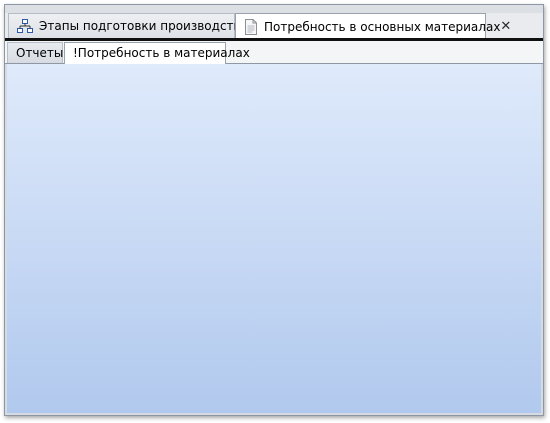 Image resolution: width=550 pixels, height=423 pixels. I want to click on tab-label: Этапы подготовки производства, so click(143, 26).